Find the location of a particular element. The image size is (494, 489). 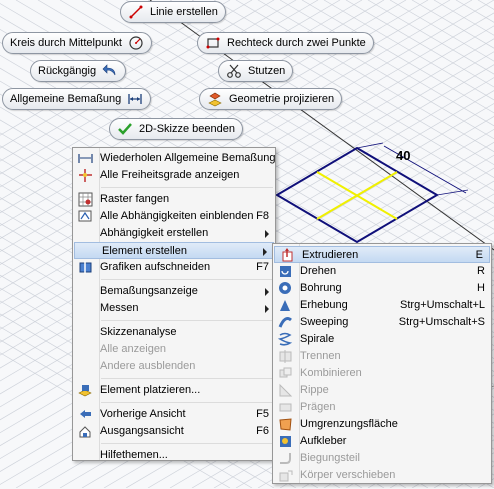

menu-item-show-constraints: Alle Abhängigkeiten einblenden F8 is located at coordinates (174, 216).